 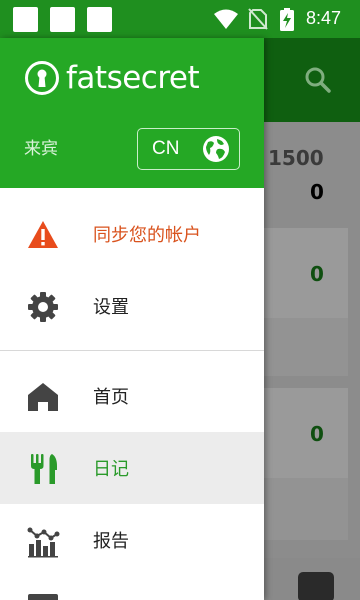 I want to click on region-button: CN, so click(x=188, y=149).